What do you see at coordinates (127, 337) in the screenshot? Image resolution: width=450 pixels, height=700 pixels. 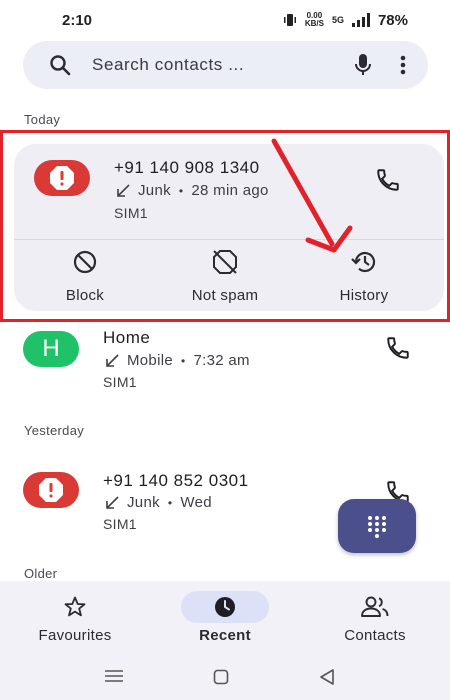 I see `call-name: Home` at bounding box center [127, 337].